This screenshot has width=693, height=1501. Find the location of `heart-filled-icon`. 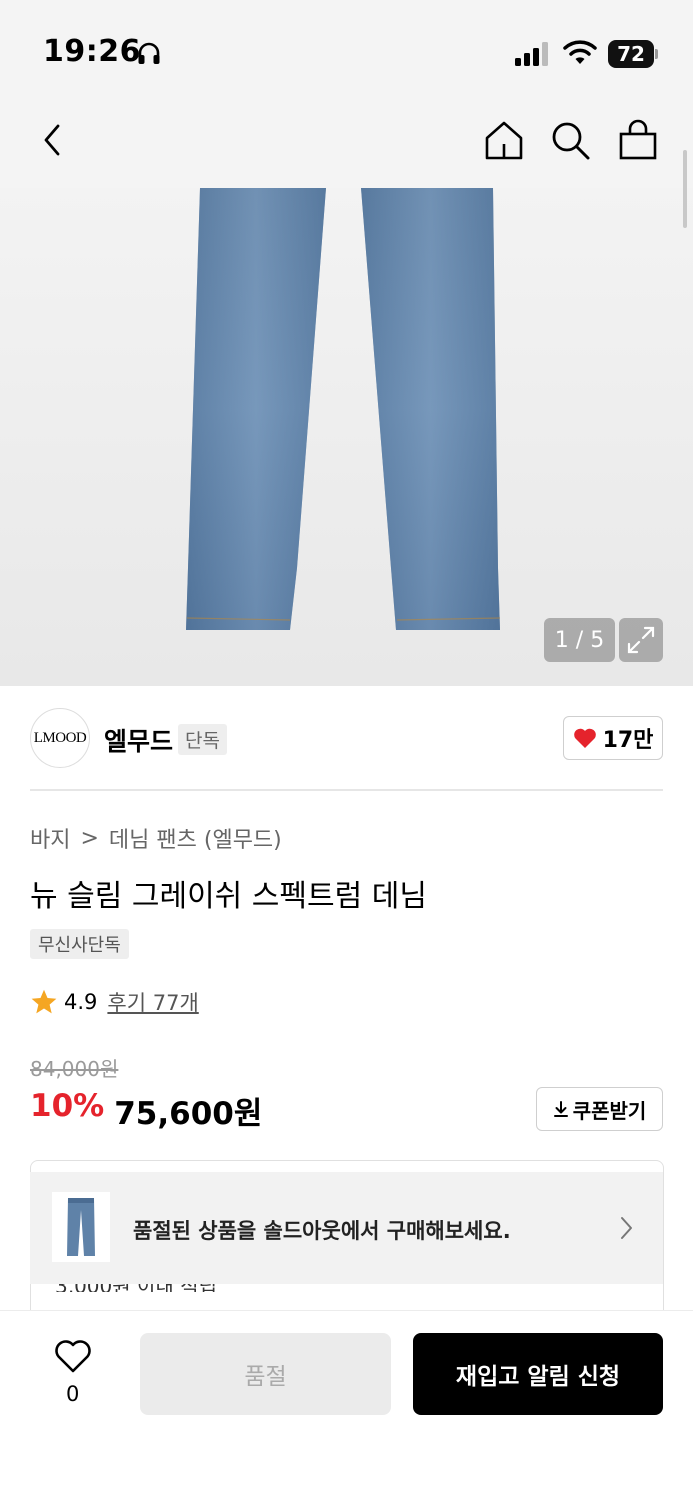

heart-filled-icon is located at coordinates (584, 738).